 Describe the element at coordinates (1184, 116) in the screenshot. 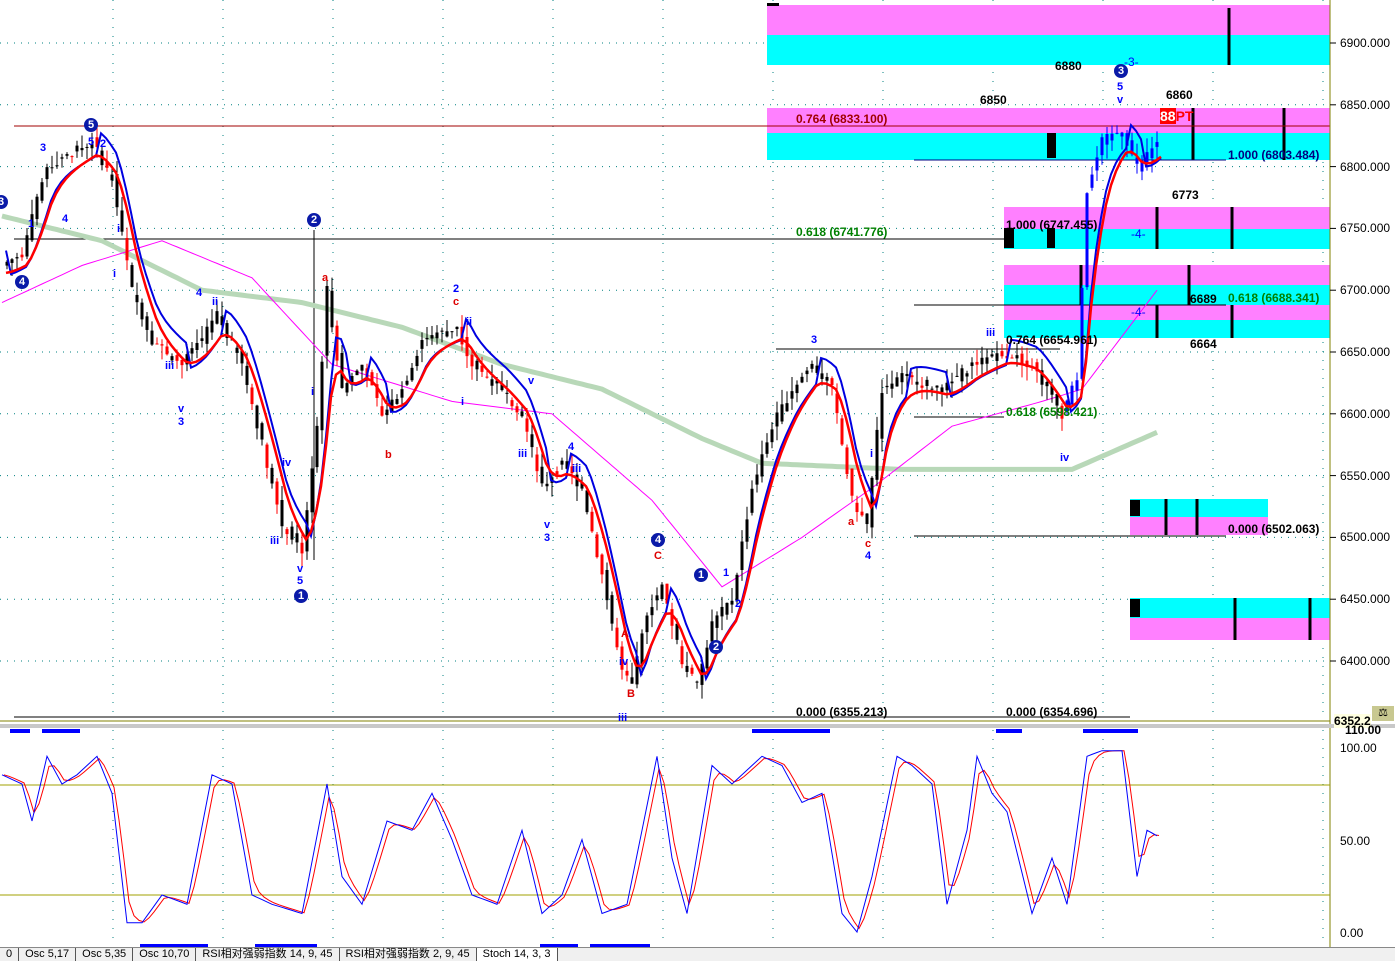

I see `price-target-text: PT` at that location.